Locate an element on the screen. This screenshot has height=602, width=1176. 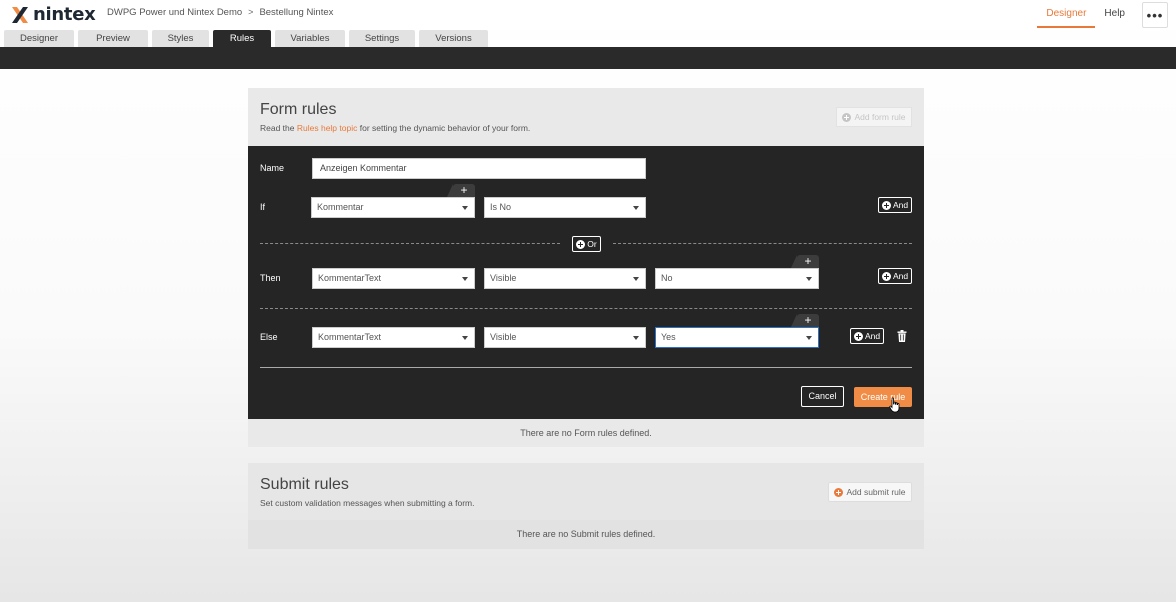
submit-rules-title: Submit rules is located at coordinates (304, 484).